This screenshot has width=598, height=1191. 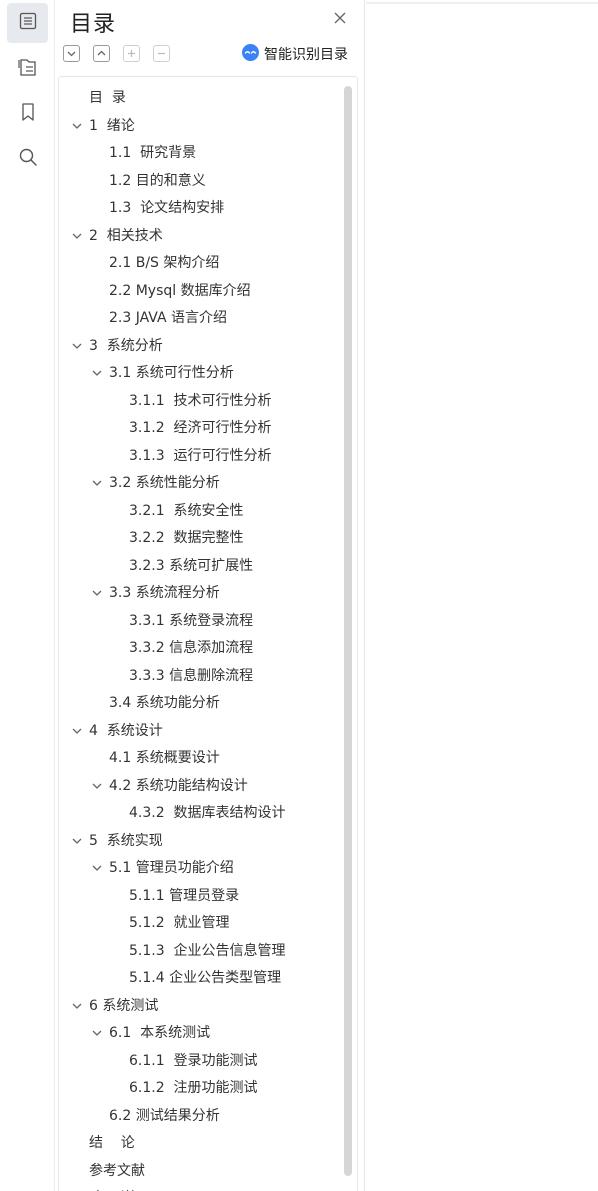 What do you see at coordinates (199, 456) in the screenshot?
I see `toc-item: 3.1.3 运行可行性分析` at bounding box center [199, 456].